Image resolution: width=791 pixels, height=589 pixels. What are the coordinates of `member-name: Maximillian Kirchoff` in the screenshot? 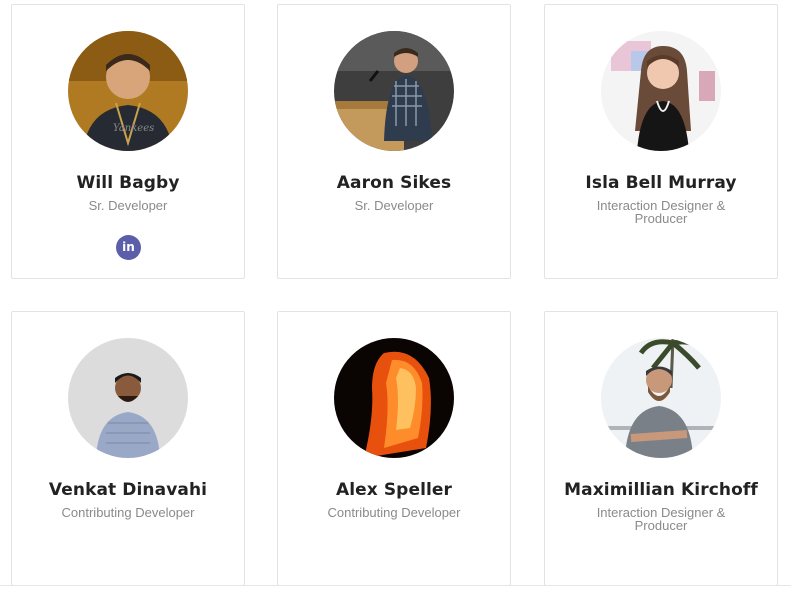 It's located at (661, 490).